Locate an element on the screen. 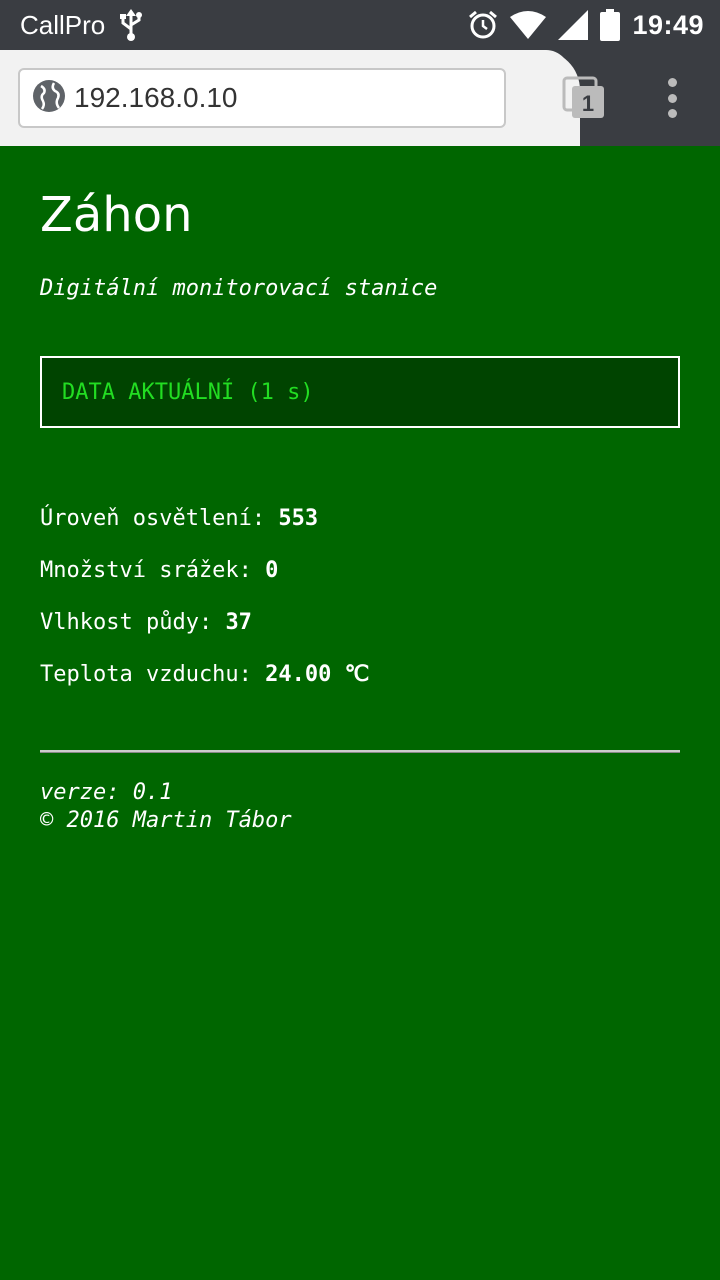 The height and width of the screenshot is (1280, 720). wifi-icon is located at coordinates (528, 25).